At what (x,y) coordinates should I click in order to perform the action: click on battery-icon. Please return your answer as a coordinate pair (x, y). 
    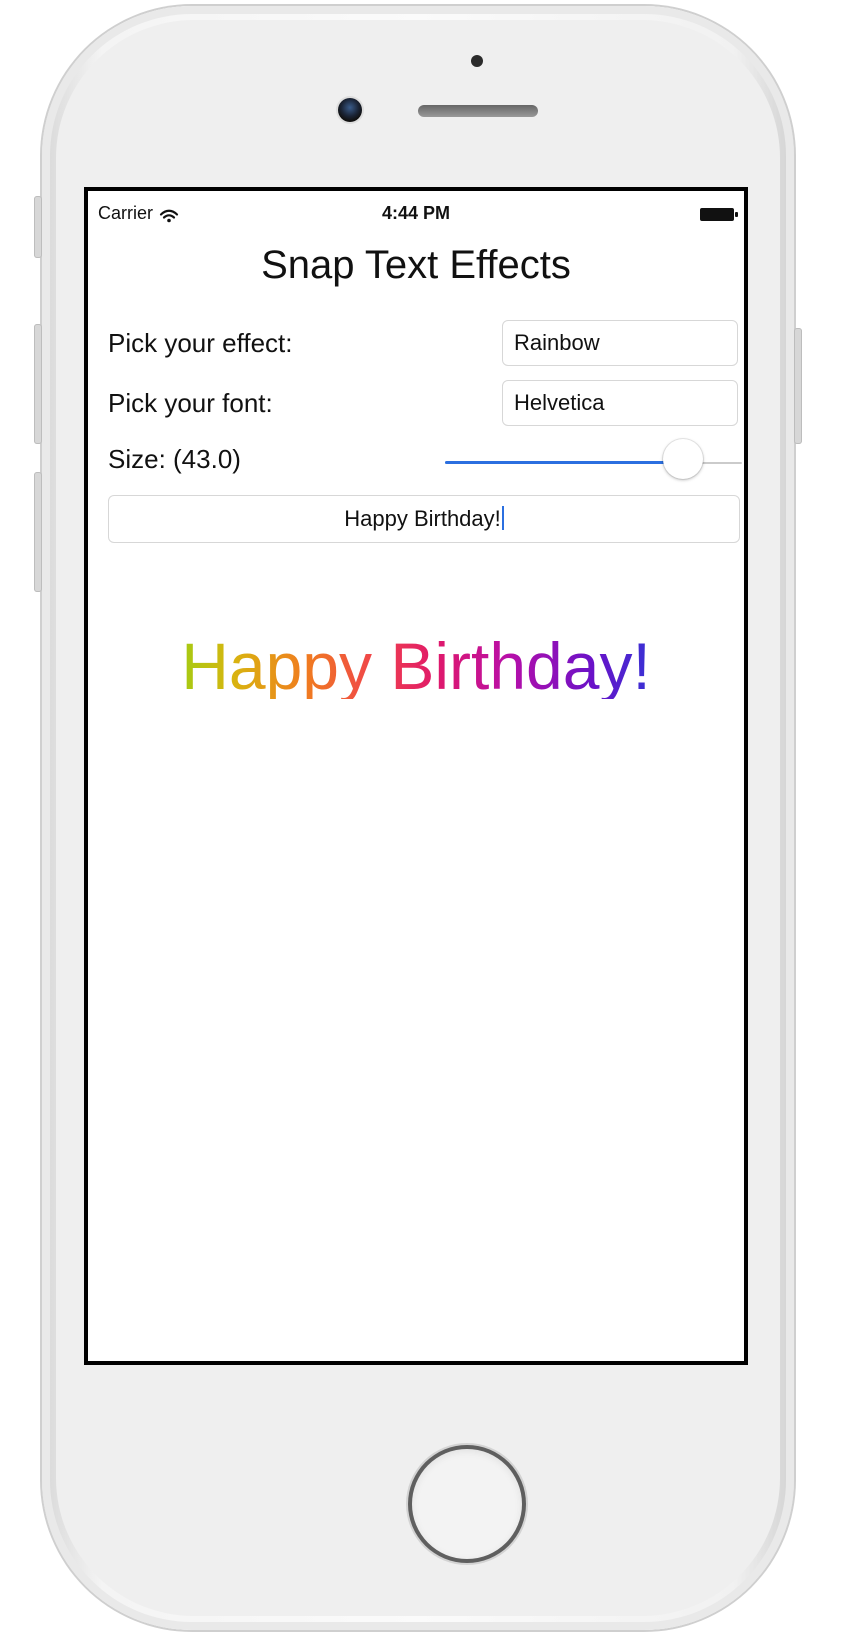
    Looking at the image, I should click on (719, 214).